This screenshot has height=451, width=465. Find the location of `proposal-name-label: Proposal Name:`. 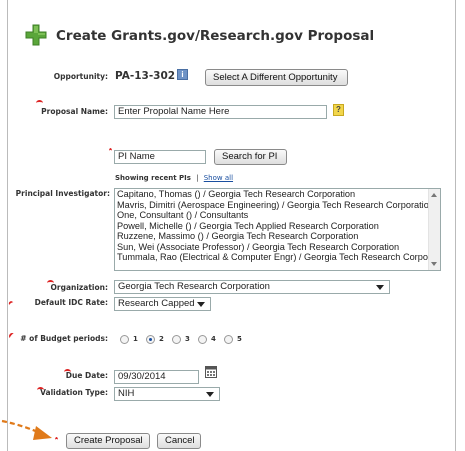

proposal-name-label: Proposal Name: is located at coordinates (74, 111).